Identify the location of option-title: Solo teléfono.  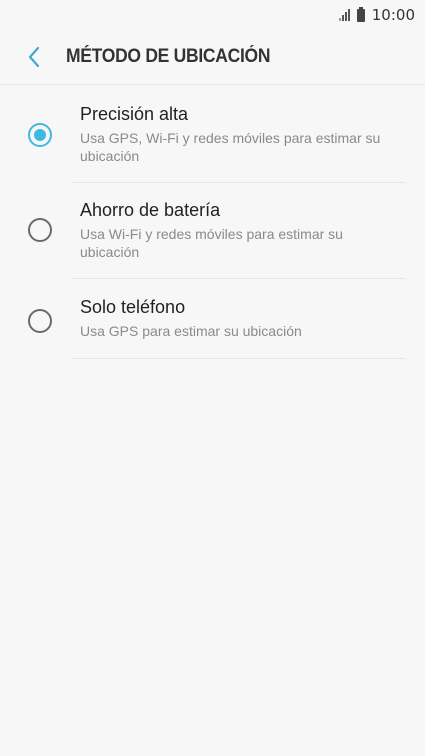
(133, 307).